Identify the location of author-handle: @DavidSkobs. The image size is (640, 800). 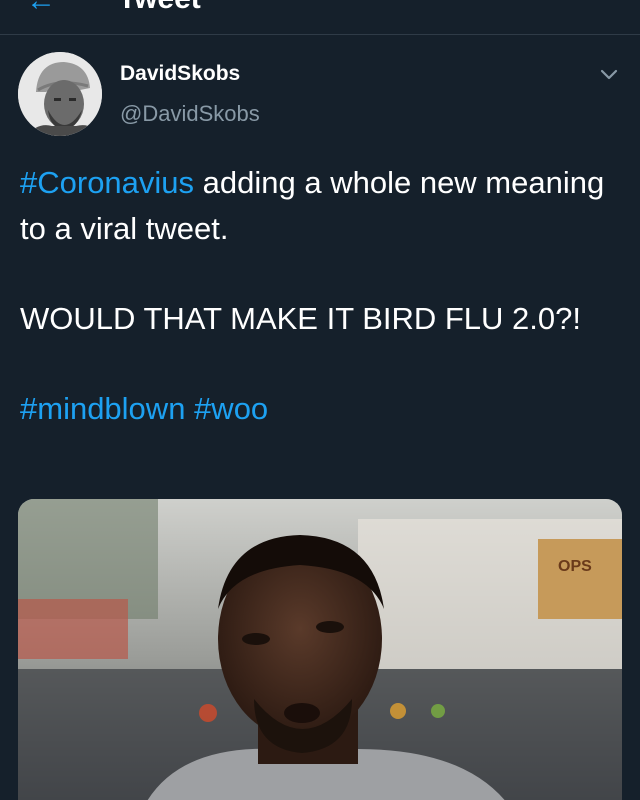
(190, 114).